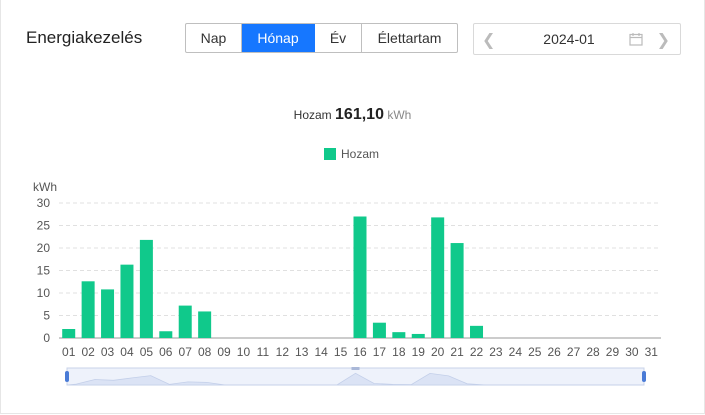  Describe the element at coordinates (46, 338) in the screenshot. I see `y-tick-label: 0` at that location.